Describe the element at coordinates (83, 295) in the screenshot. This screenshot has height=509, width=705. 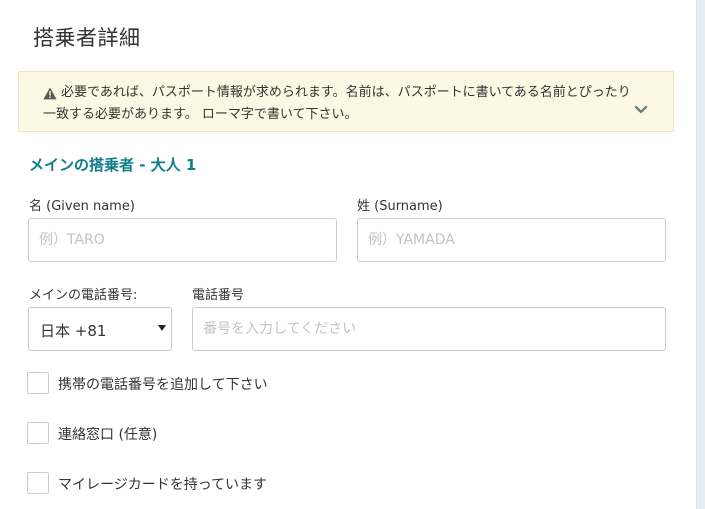
I see `main-phone-label: メインの電話番号:` at that location.